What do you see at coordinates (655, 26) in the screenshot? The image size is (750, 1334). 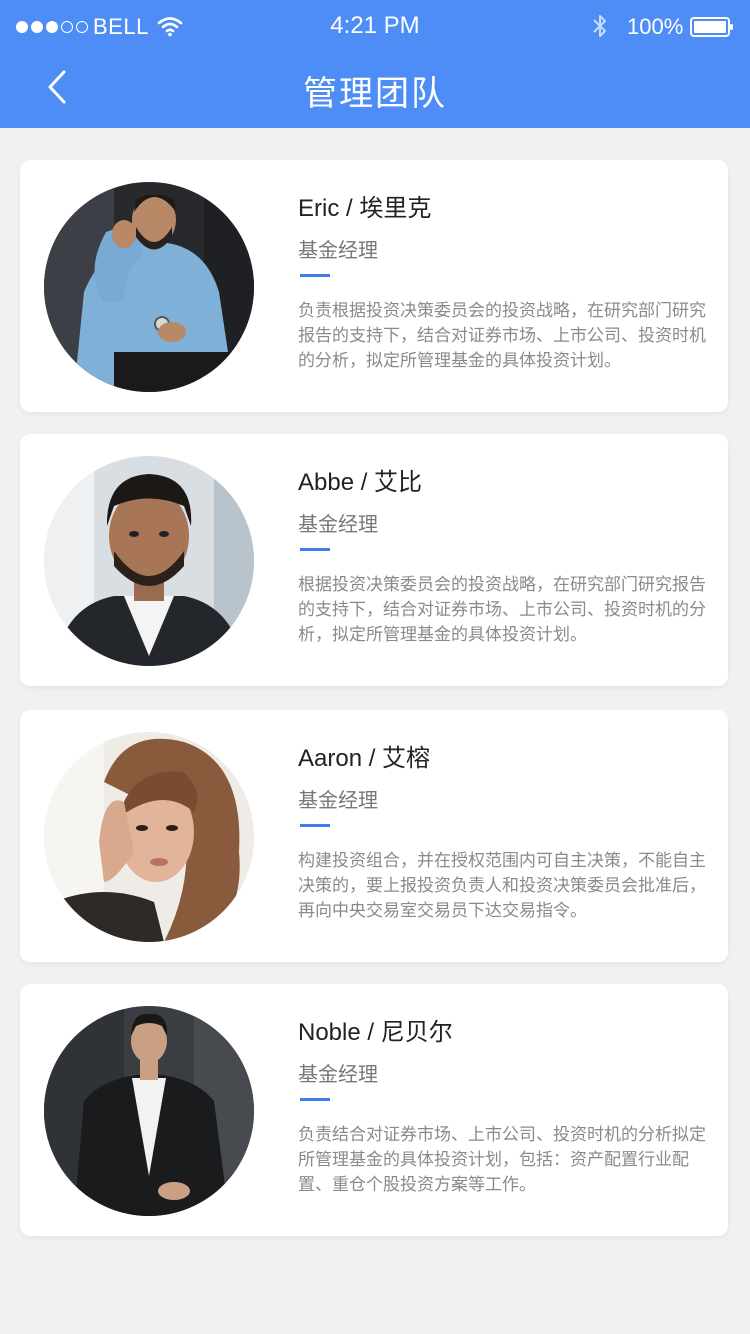 I see `battery-percentage: 100%` at bounding box center [655, 26].